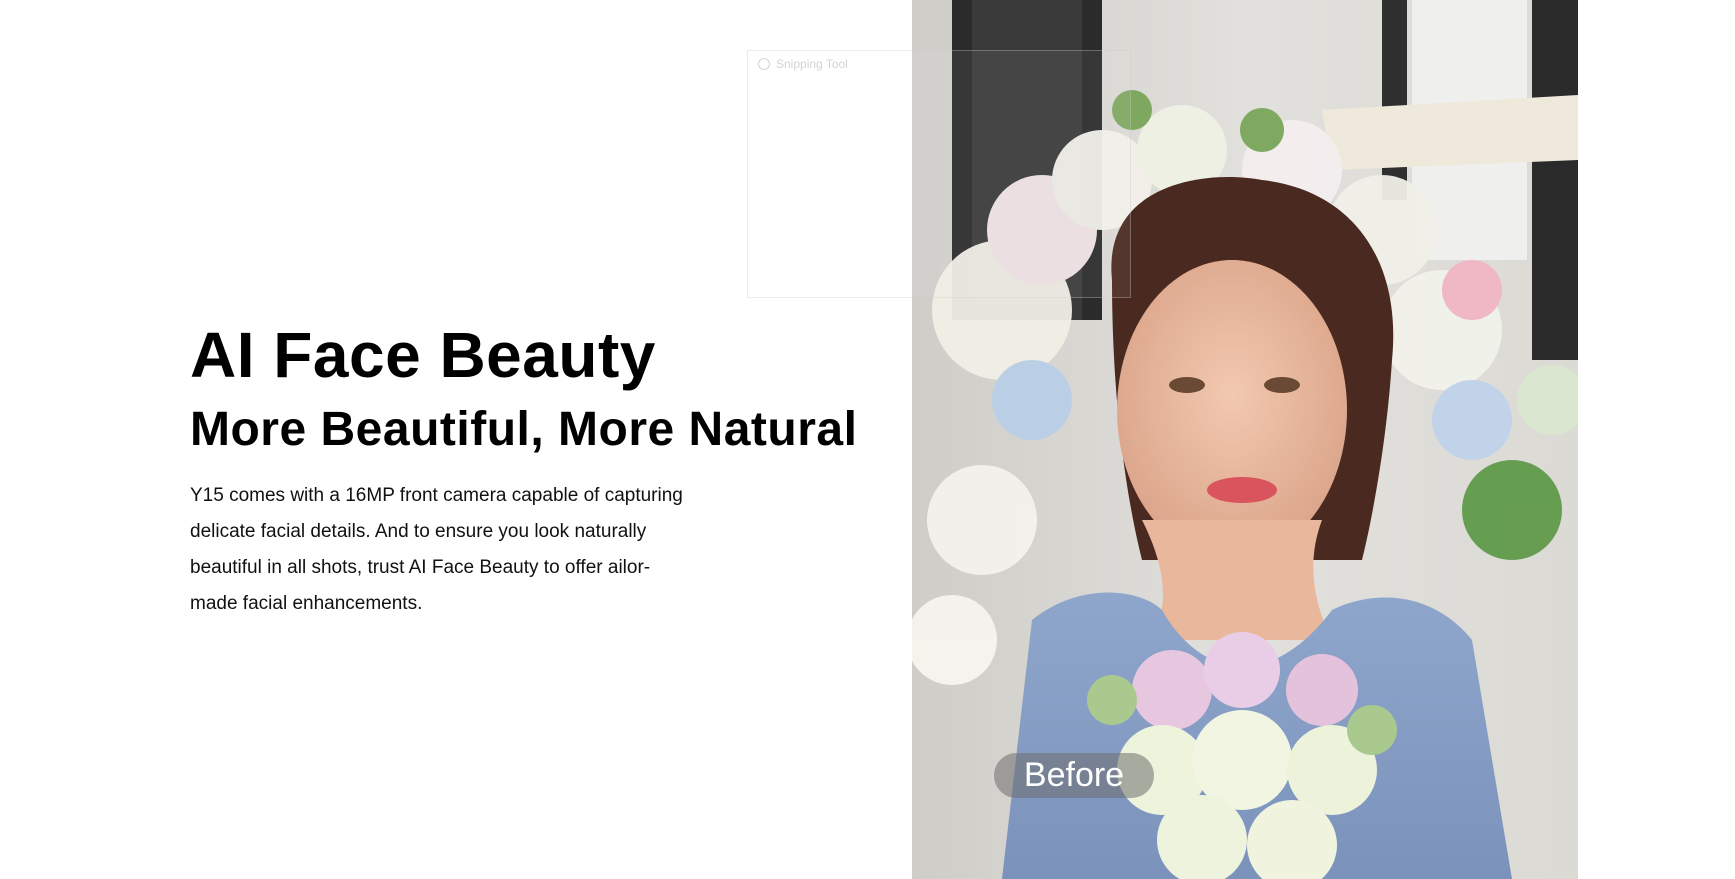 The height and width of the screenshot is (879, 1735). What do you see at coordinates (524, 430) in the screenshot?
I see `feature-subtitle: More Beautiful, More Natural` at bounding box center [524, 430].